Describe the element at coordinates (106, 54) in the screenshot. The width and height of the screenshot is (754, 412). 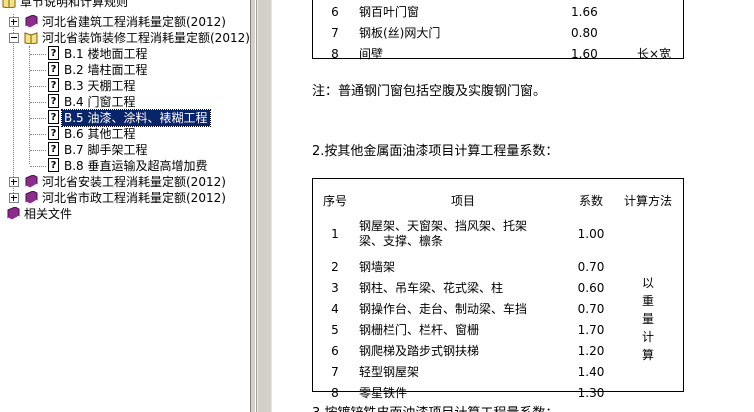
I see `tree-item-label: B.1 楼地面工程` at that location.